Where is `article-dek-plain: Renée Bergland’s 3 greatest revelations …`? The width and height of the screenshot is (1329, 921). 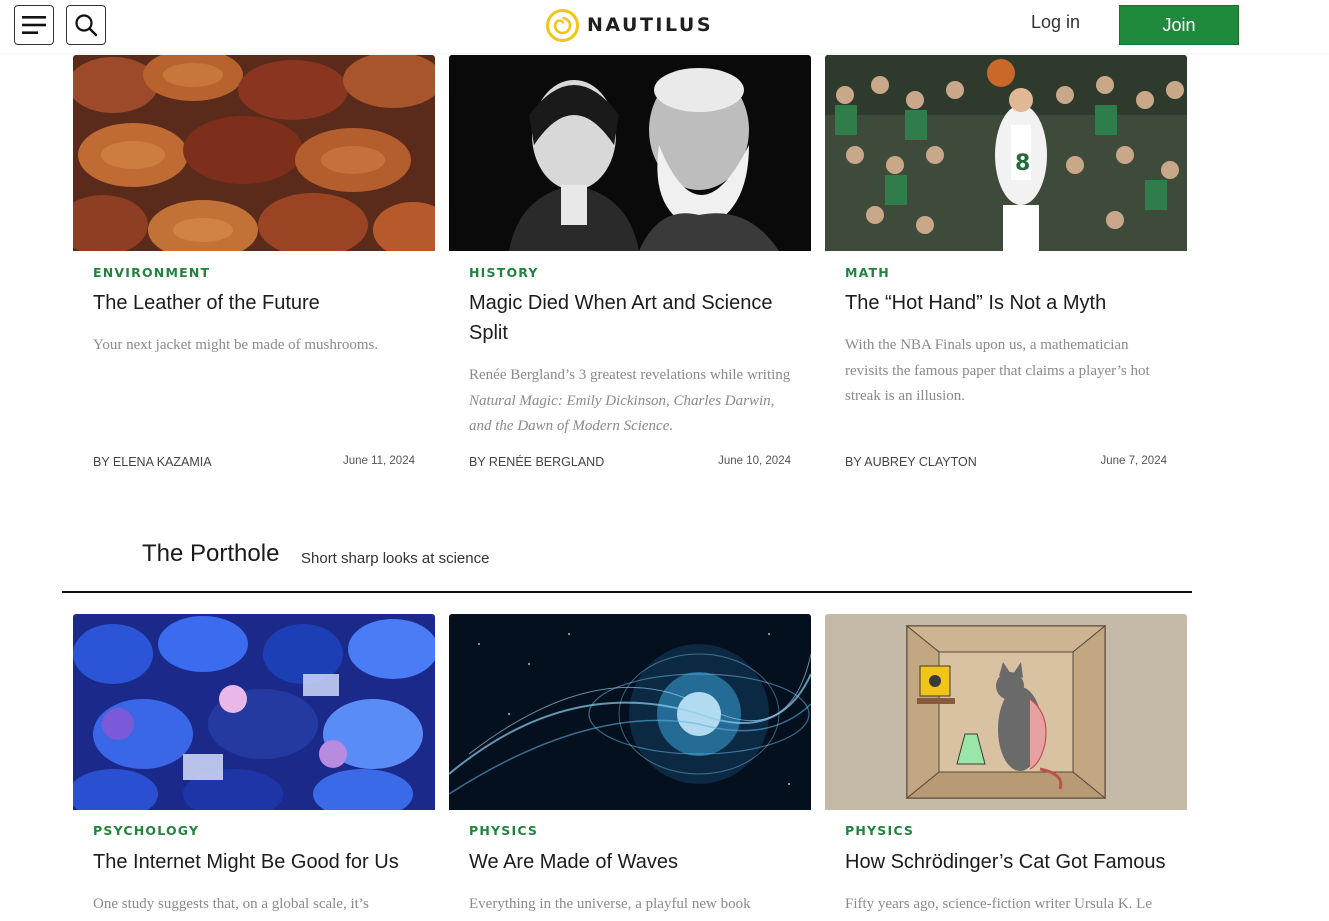
article-dek-plain: Renée Bergland’s 3 greatest revelations … is located at coordinates (630, 375).